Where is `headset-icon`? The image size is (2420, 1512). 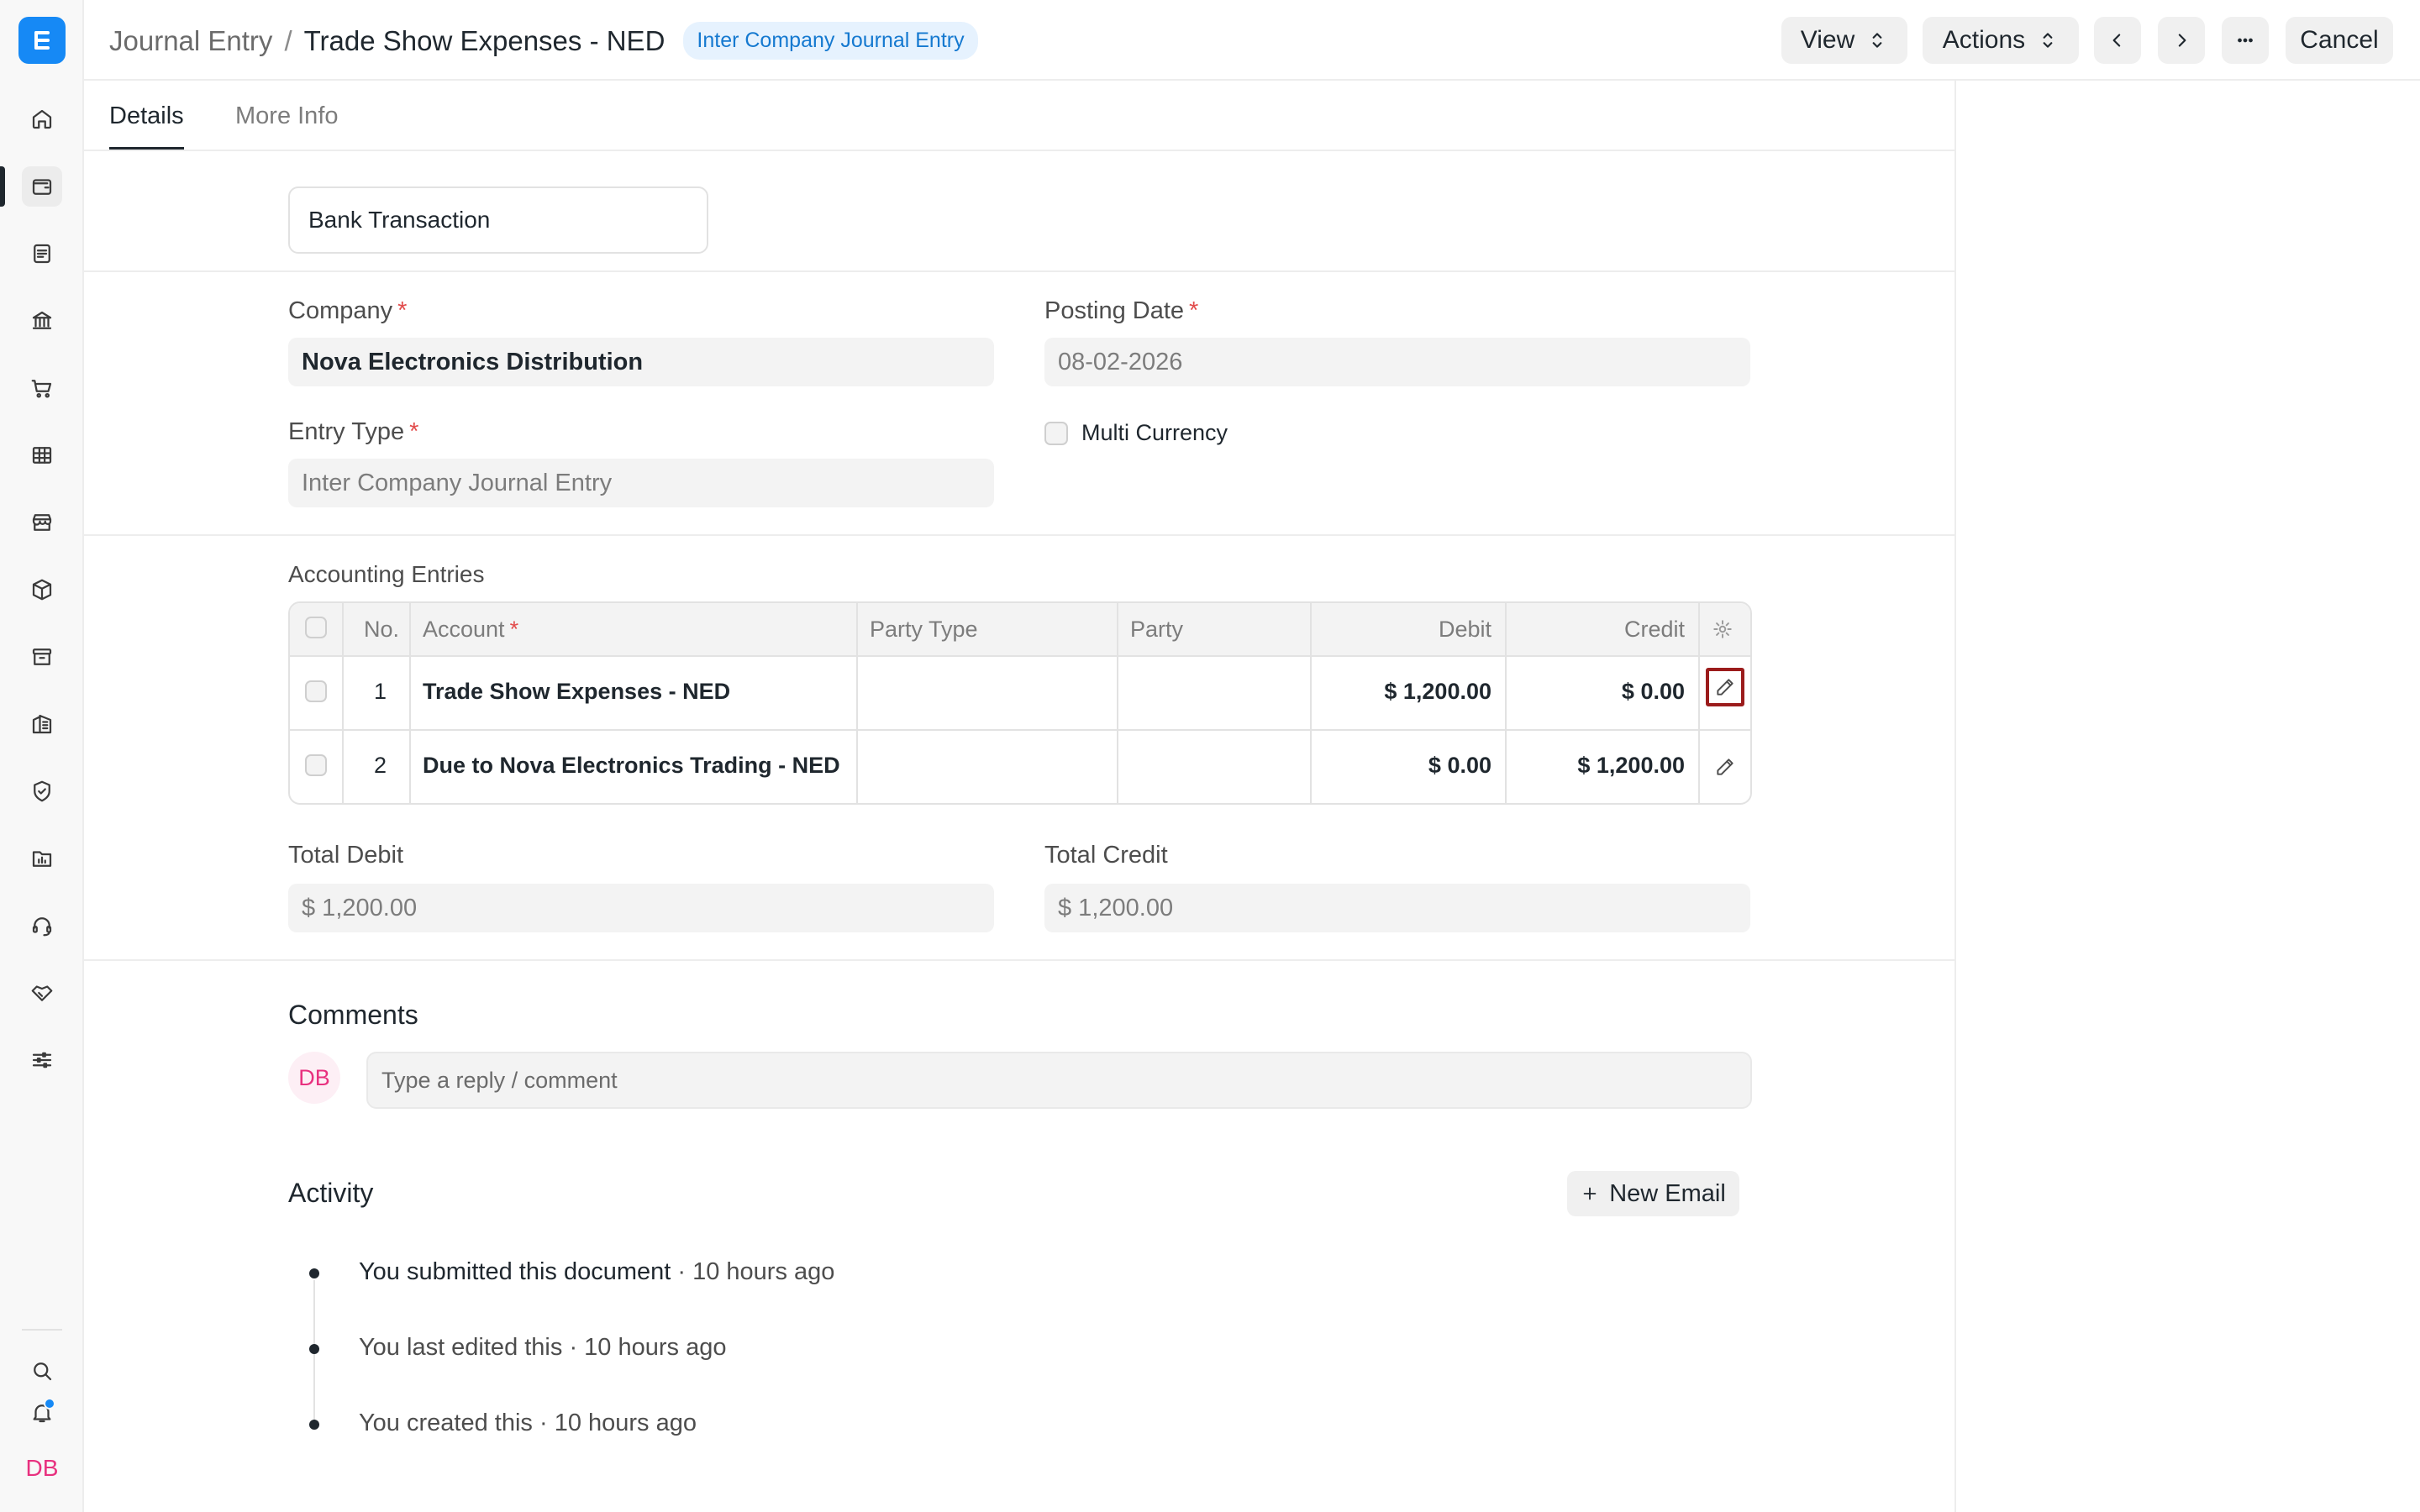
headset-icon is located at coordinates (42, 927).